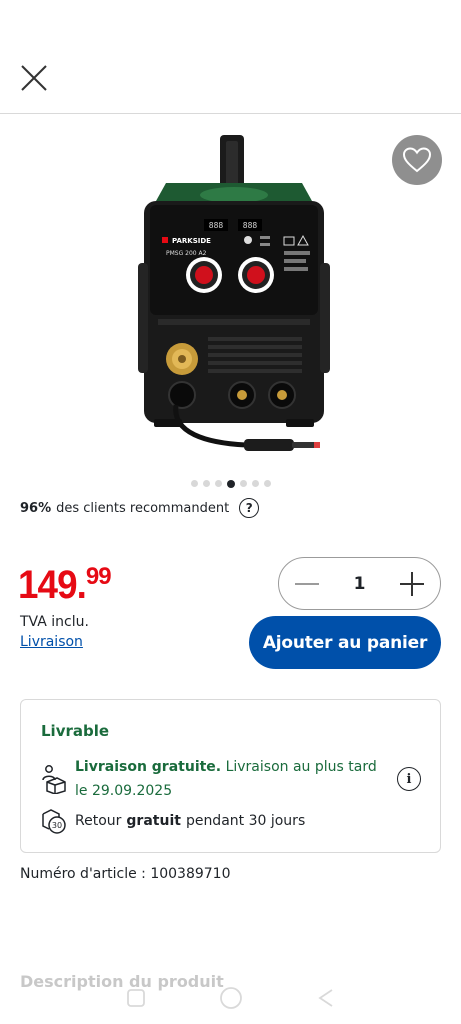 The image size is (461, 1024). I want to click on quantity-stepper: 1, so click(359, 583).